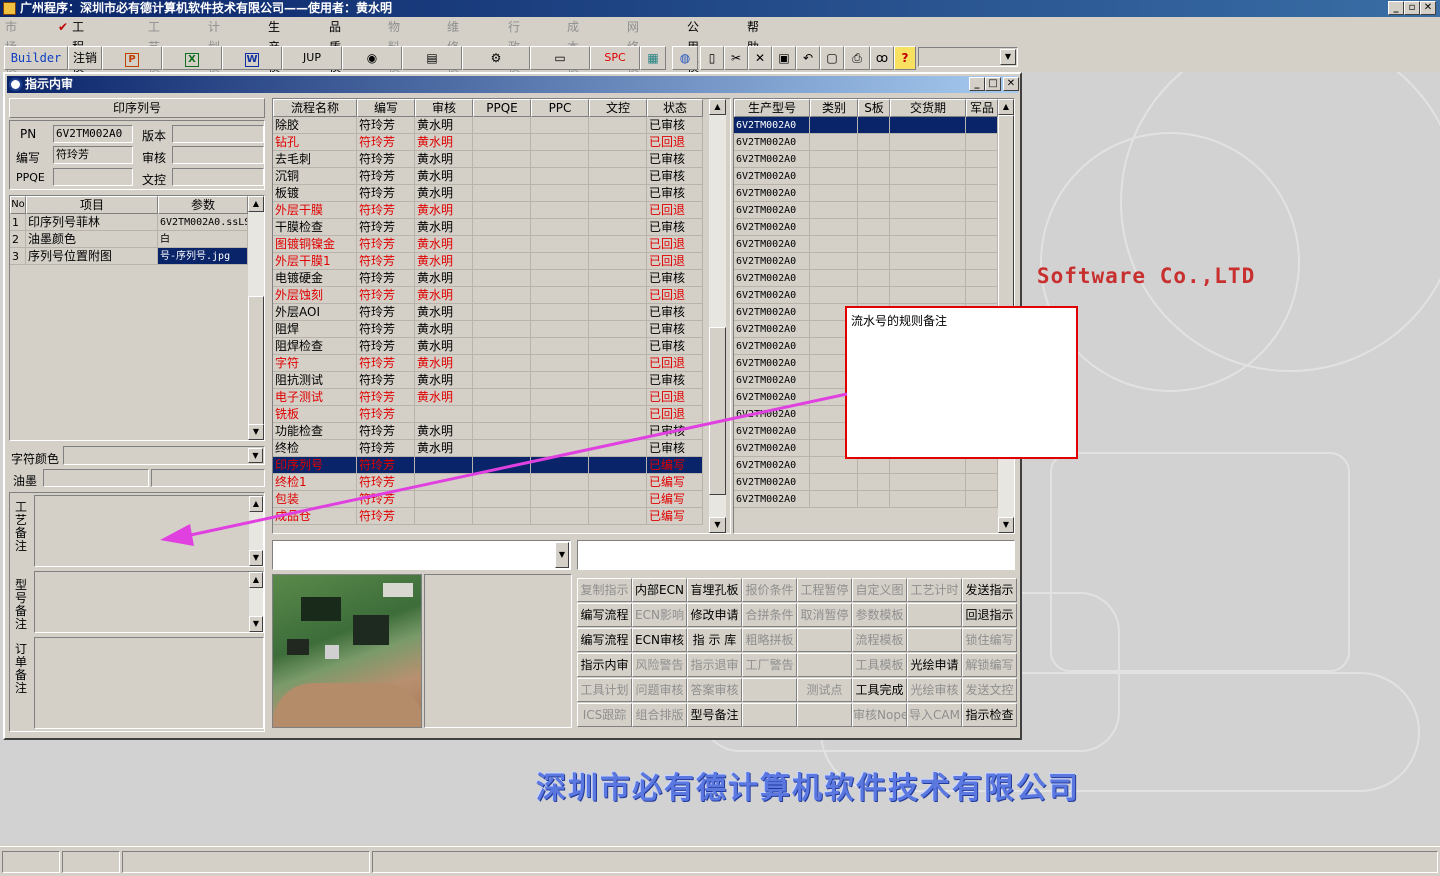  What do you see at coordinates (604, 615) in the screenshot?
I see `action-button-1-0: 编写流程` at bounding box center [604, 615].